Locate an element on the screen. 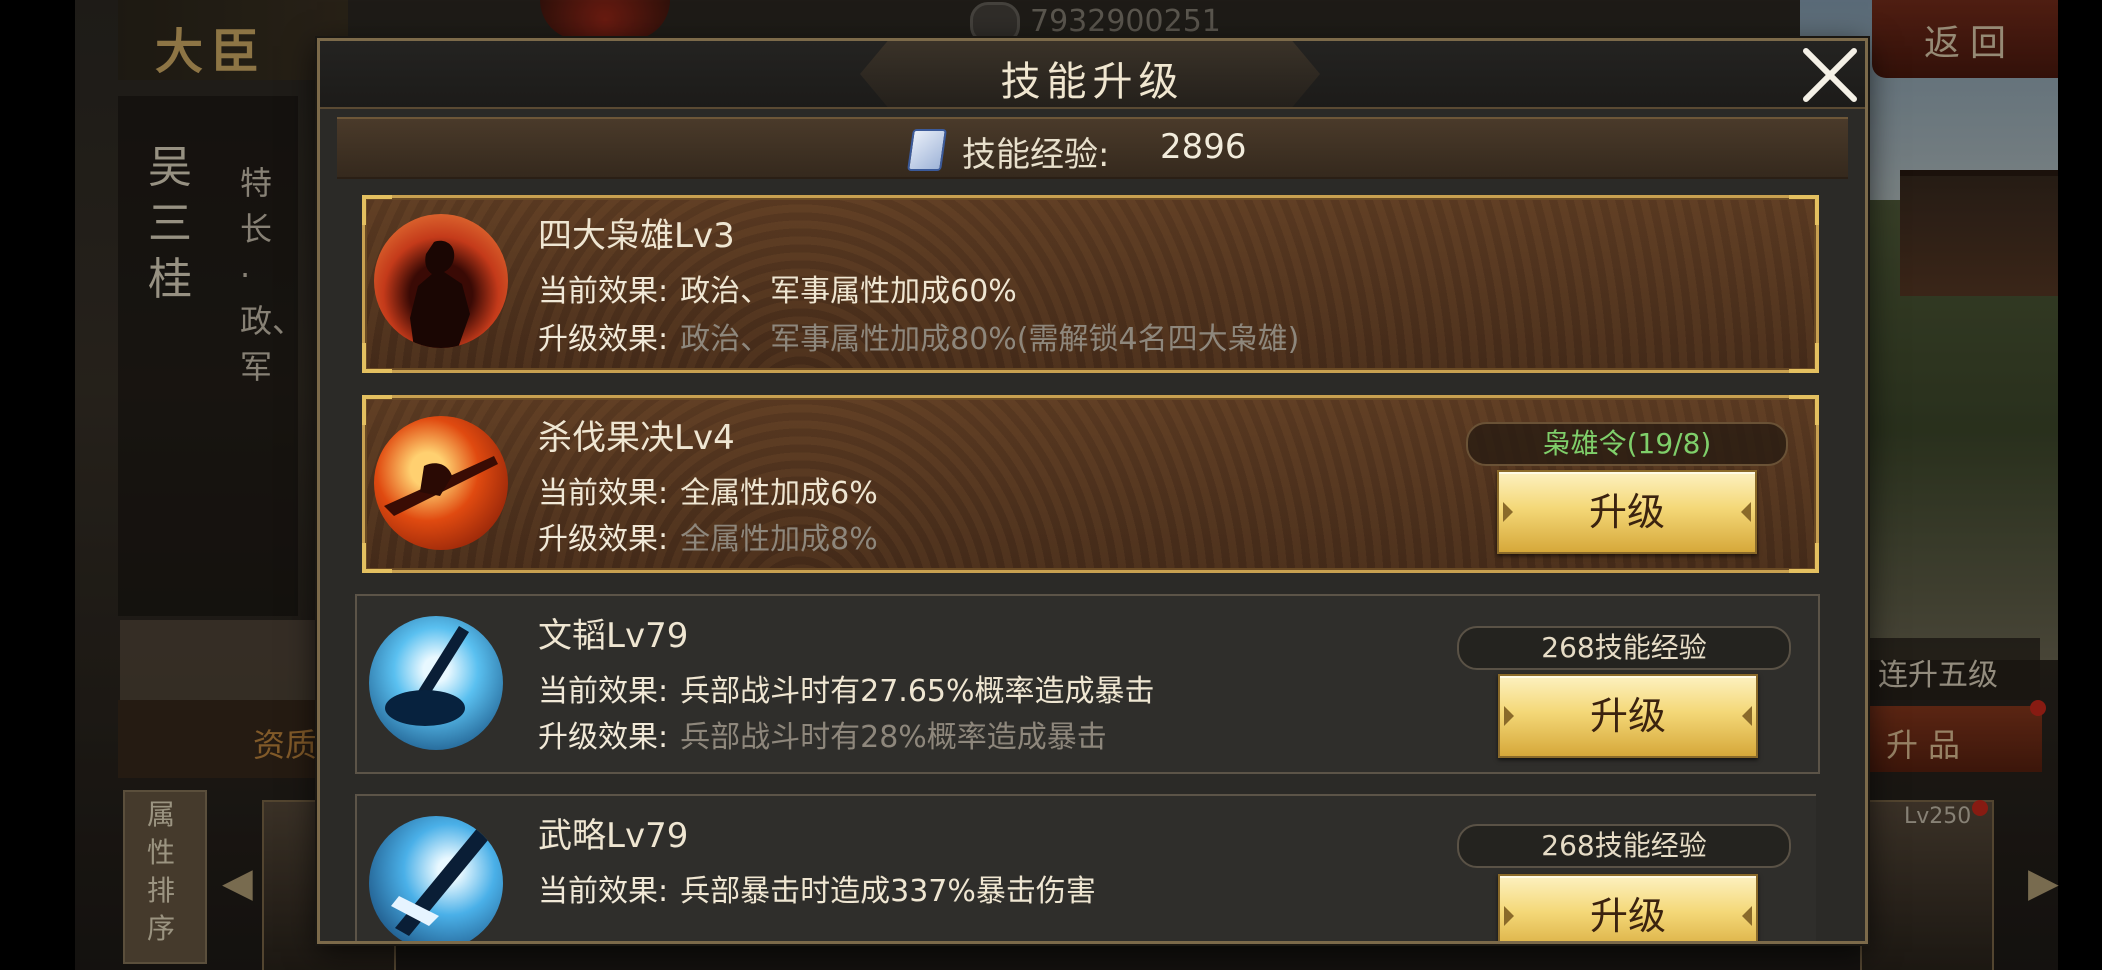  cost-pill: 枭雄令(19/8) is located at coordinates (1627, 444).